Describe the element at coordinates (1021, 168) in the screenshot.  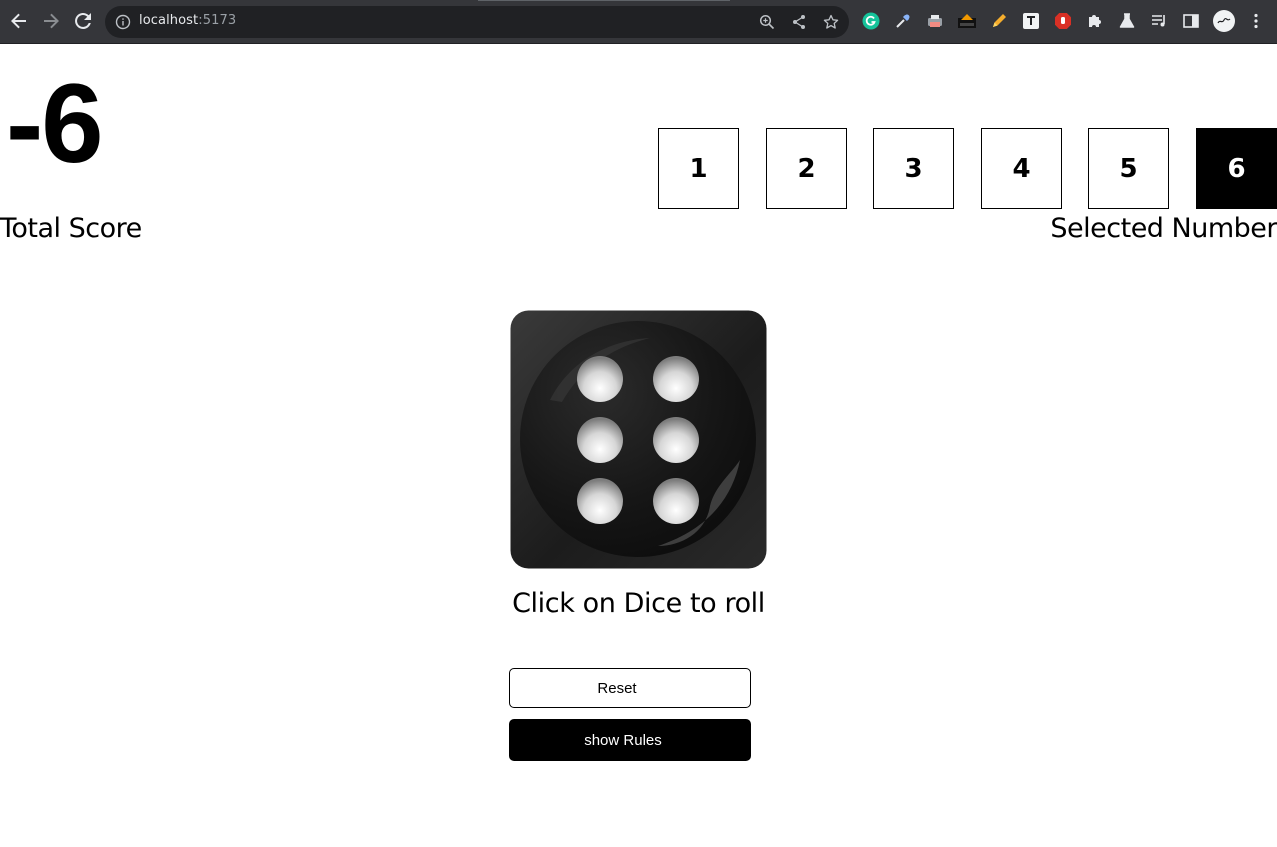
I see `number-option-4: 4` at that location.